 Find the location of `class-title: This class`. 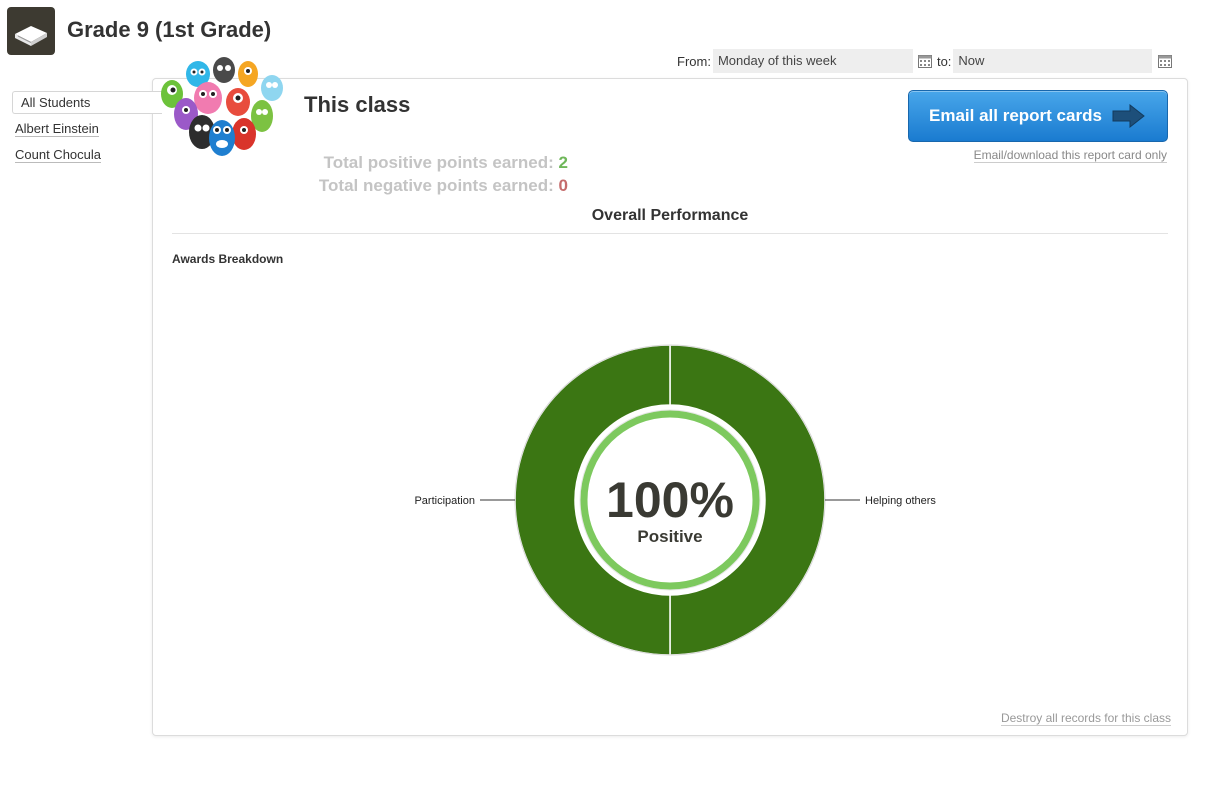

class-title: This class is located at coordinates (357, 104).